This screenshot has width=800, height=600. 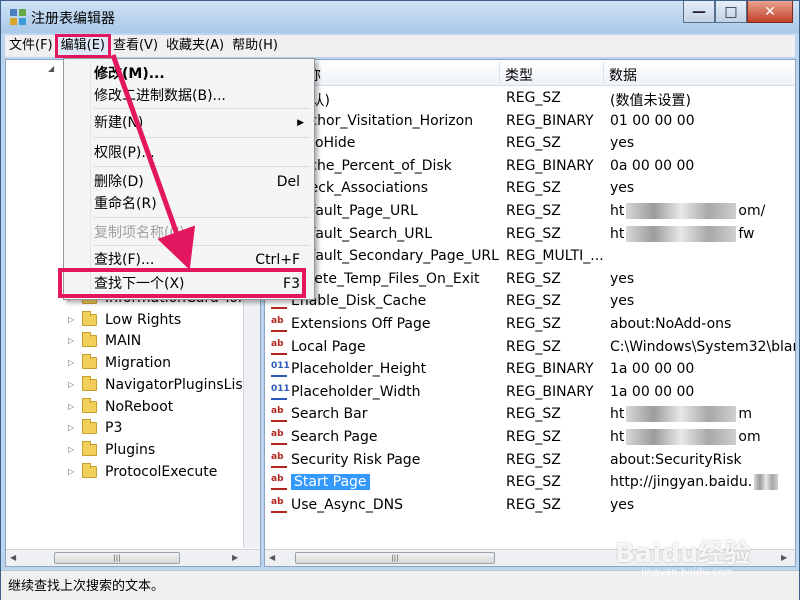 What do you see at coordinates (622, 279) in the screenshot?
I see `value-data: yes` at bounding box center [622, 279].